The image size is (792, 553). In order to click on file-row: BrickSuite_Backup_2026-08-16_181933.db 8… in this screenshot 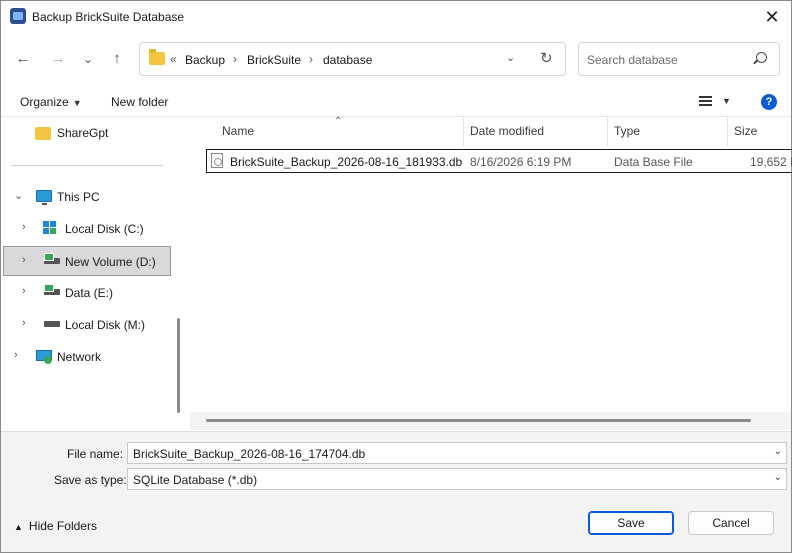, I will do `click(499, 161)`.